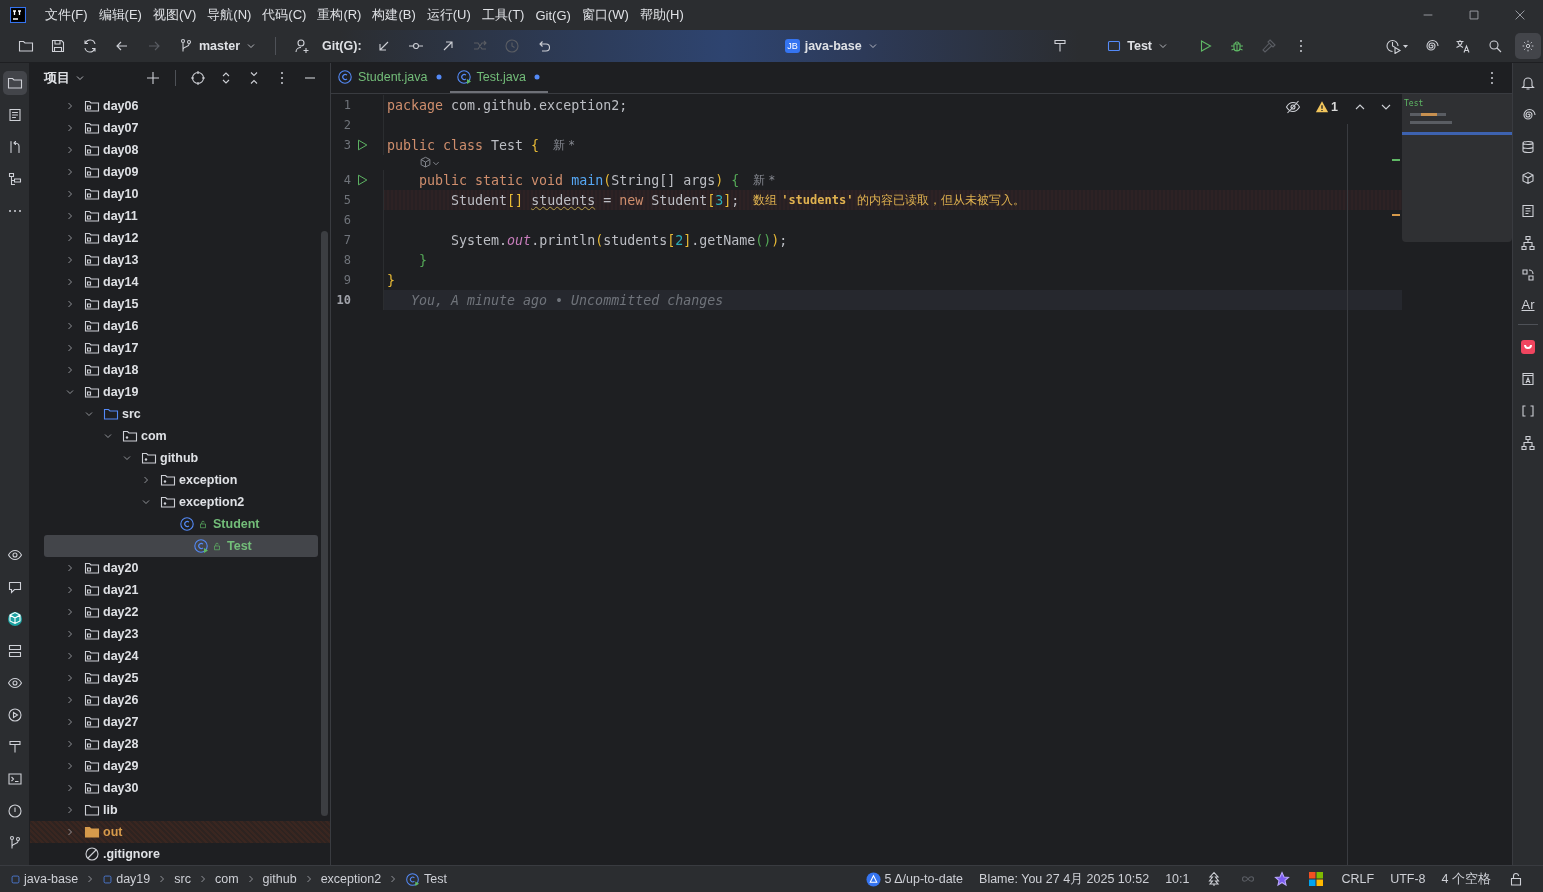 The height and width of the screenshot is (892, 1543). I want to click on tree-row: day22, so click(174, 612).